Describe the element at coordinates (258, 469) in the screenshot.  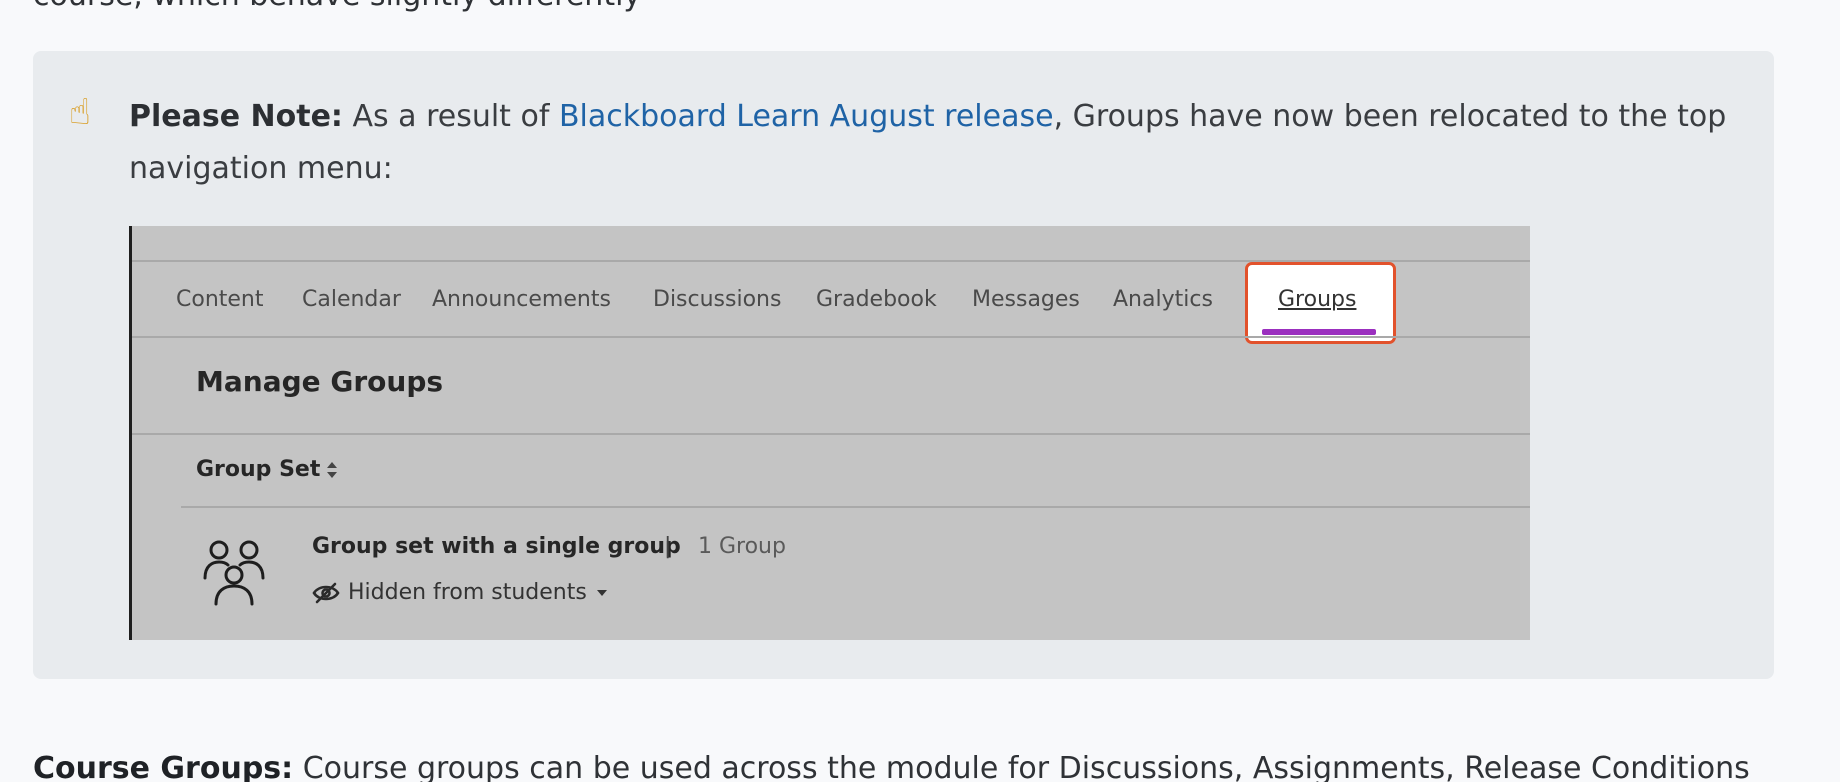
I see `group-set-header-label: Group Set` at that location.